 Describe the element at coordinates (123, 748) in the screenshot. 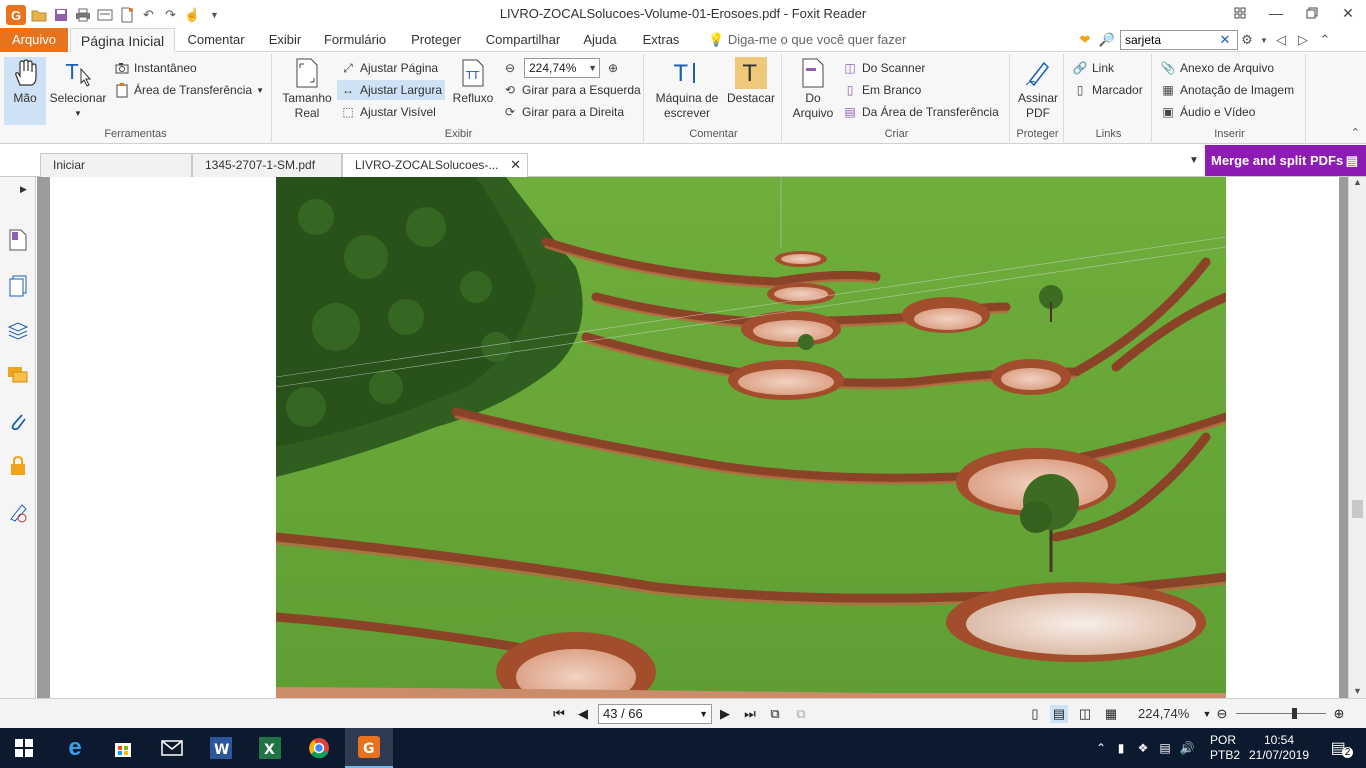

I see `store-icon` at that location.